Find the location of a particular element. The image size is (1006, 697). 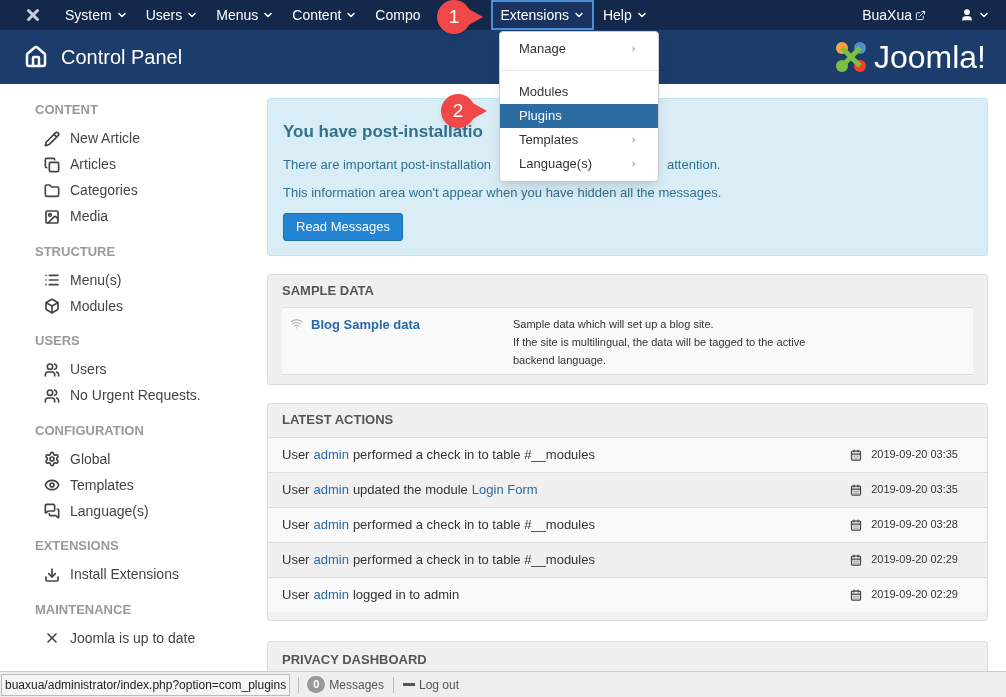

nav-menu-item: Content is located at coordinates (325, 15).